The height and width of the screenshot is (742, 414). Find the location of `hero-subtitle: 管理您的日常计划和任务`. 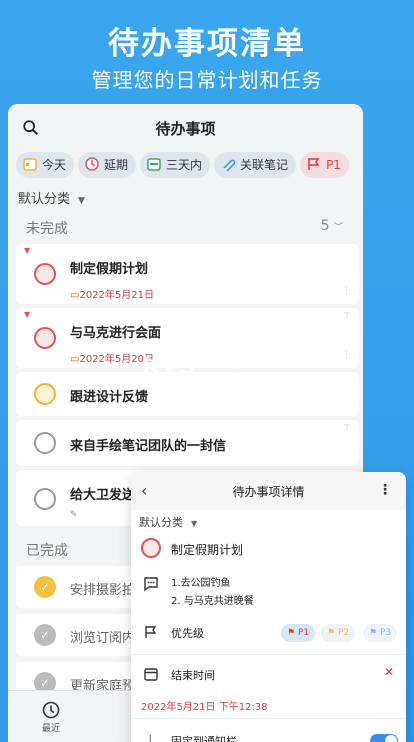

hero-subtitle: 管理您的日常计划和任务 is located at coordinates (207, 80).